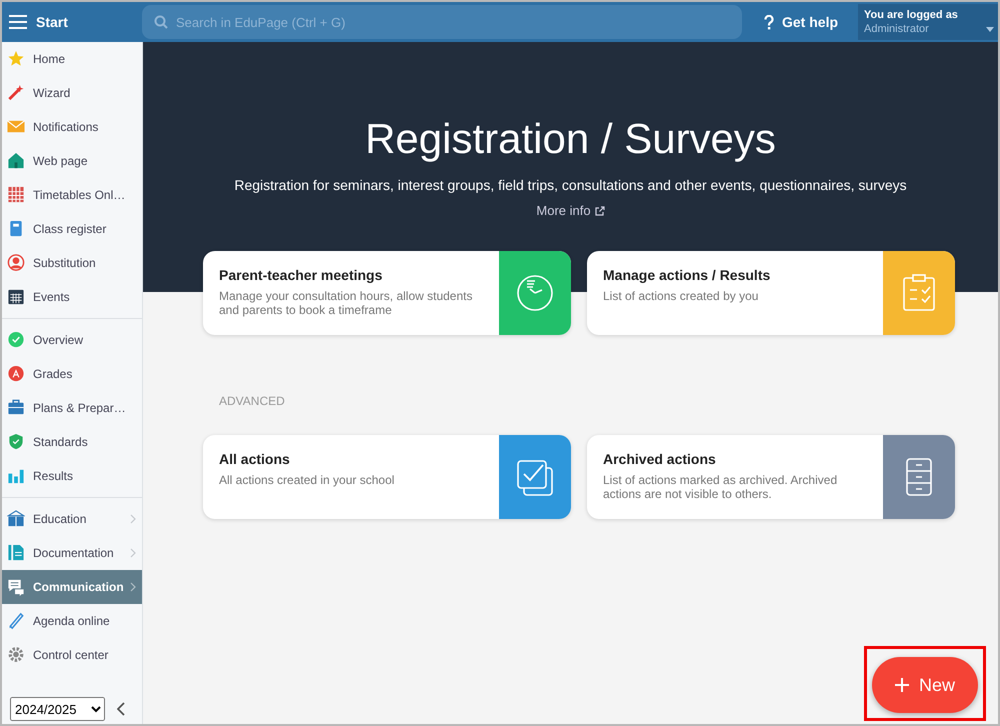 This screenshot has height=726, width=1000. Describe the element at coordinates (72, 340) in the screenshot. I see `sidebar-item: Overview` at that location.